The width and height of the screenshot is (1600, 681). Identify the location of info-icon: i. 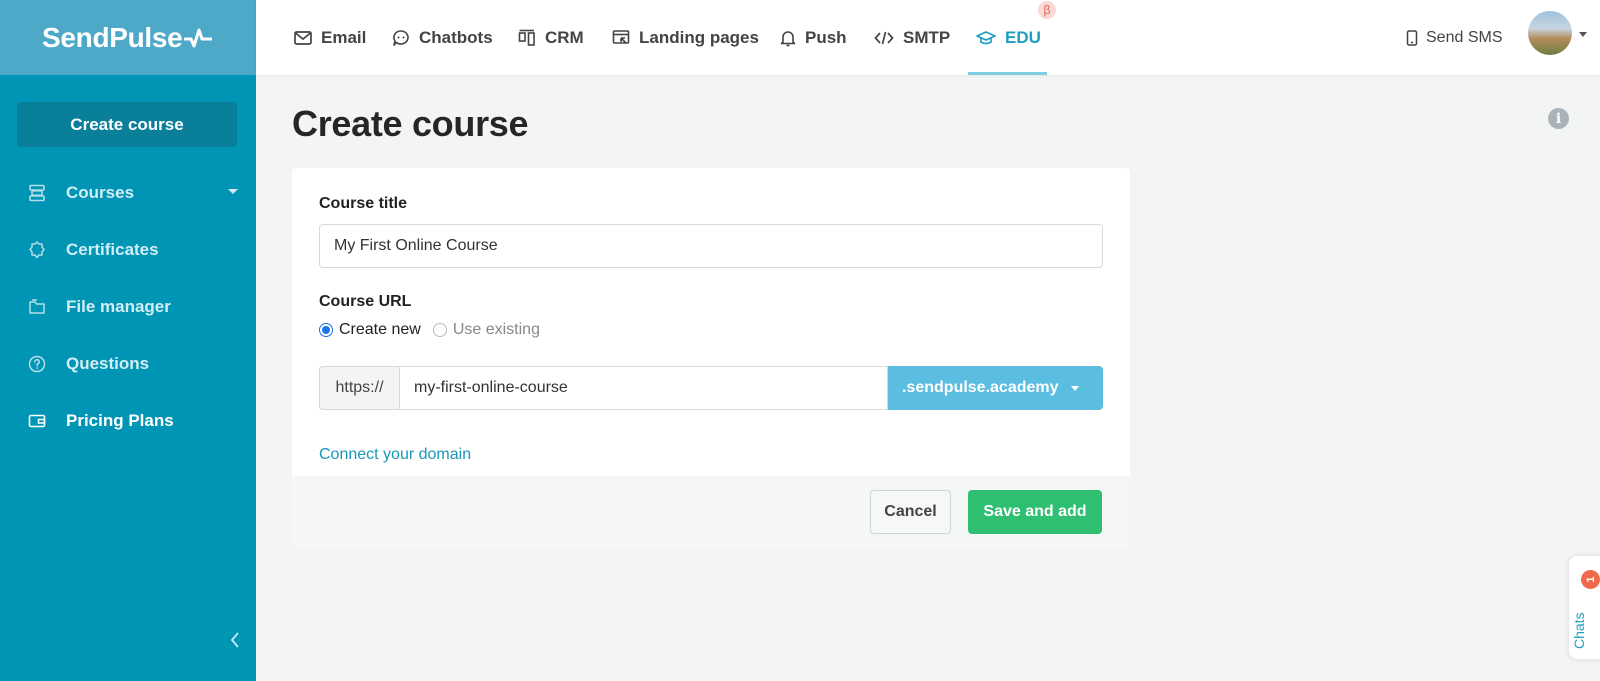
(1558, 118).